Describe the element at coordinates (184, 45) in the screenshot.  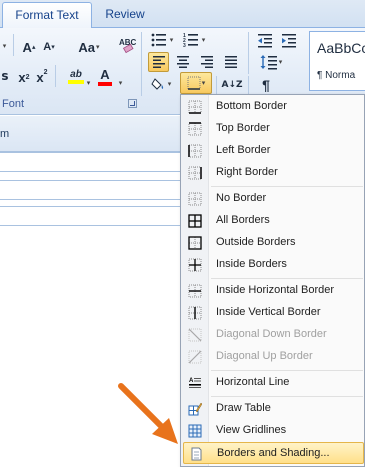
I see `svg-text: 3` at that location.